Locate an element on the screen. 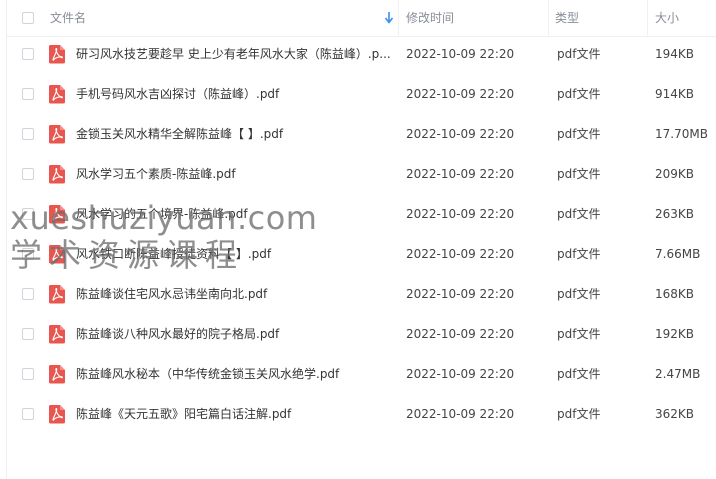 This screenshot has width=716, height=479. file-name: 风水学习五个素质-陈益峰.pdf is located at coordinates (235, 174).